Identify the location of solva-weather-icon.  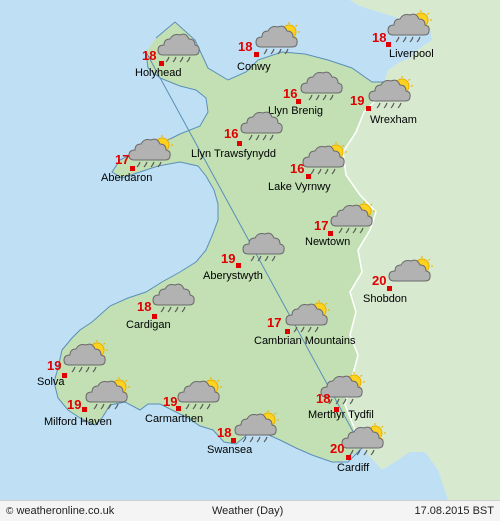
(86, 356).